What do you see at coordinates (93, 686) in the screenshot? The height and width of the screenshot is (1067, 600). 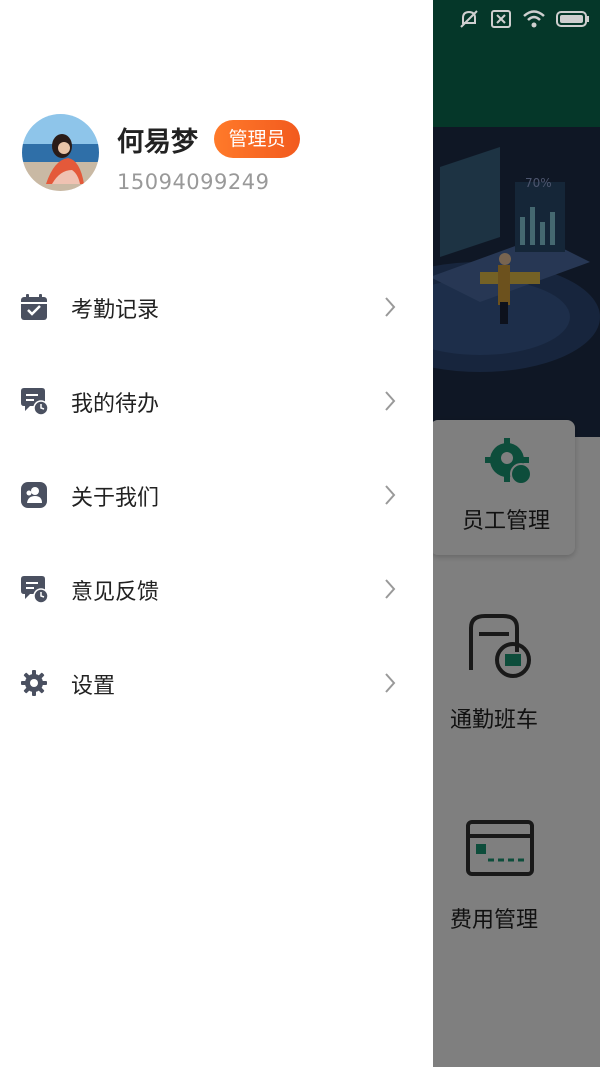 I see `menu-label: 设置` at bounding box center [93, 686].